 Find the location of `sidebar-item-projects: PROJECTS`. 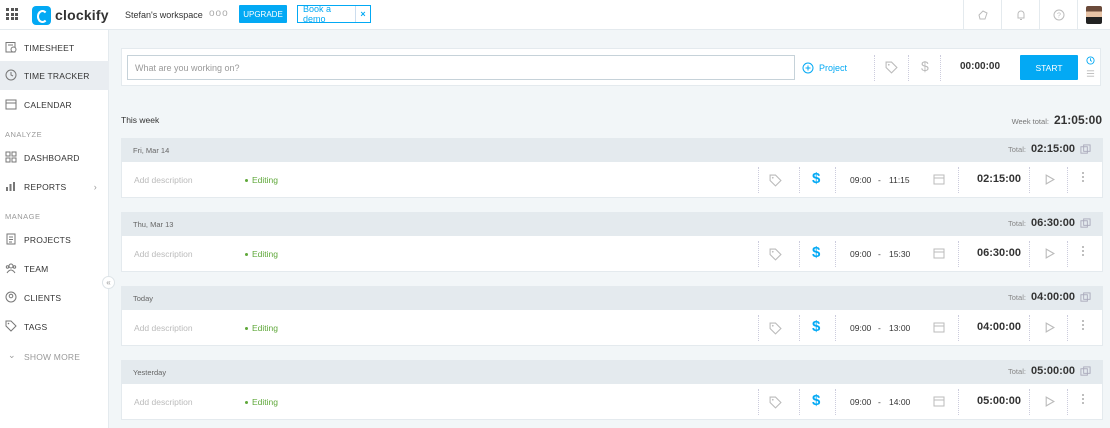

sidebar-item-projects: PROJECTS is located at coordinates (54, 239).